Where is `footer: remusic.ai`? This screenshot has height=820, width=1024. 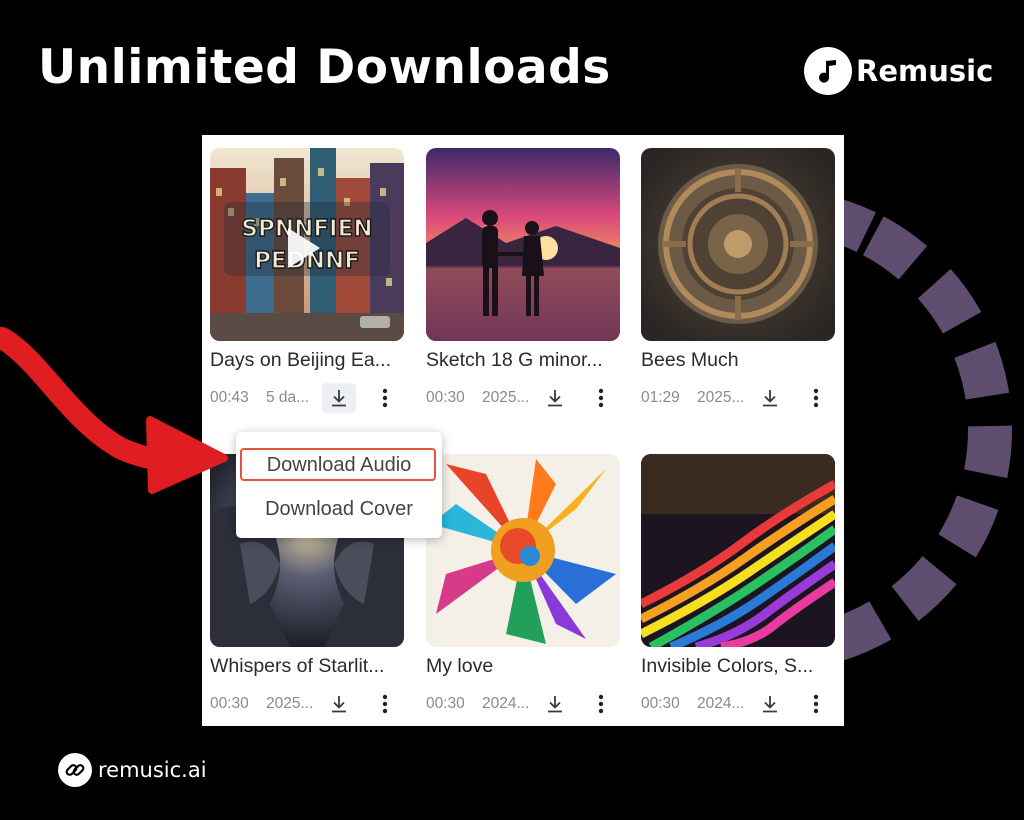
footer: remusic.ai is located at coordinates (132, 770).